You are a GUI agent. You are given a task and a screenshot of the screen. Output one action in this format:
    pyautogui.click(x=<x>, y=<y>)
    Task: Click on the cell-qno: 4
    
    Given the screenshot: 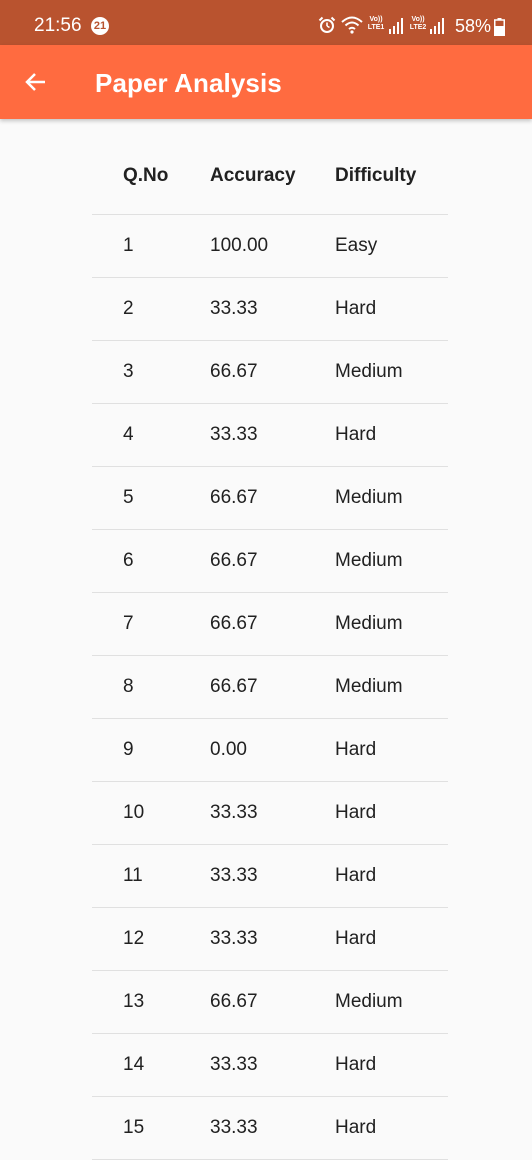 What is the action you would take?
    pyautogui.click(x=128, y=434)
    